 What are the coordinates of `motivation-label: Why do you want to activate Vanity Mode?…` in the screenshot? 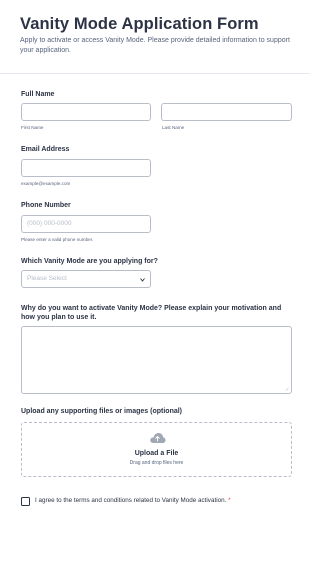 It's located at (151, 313).